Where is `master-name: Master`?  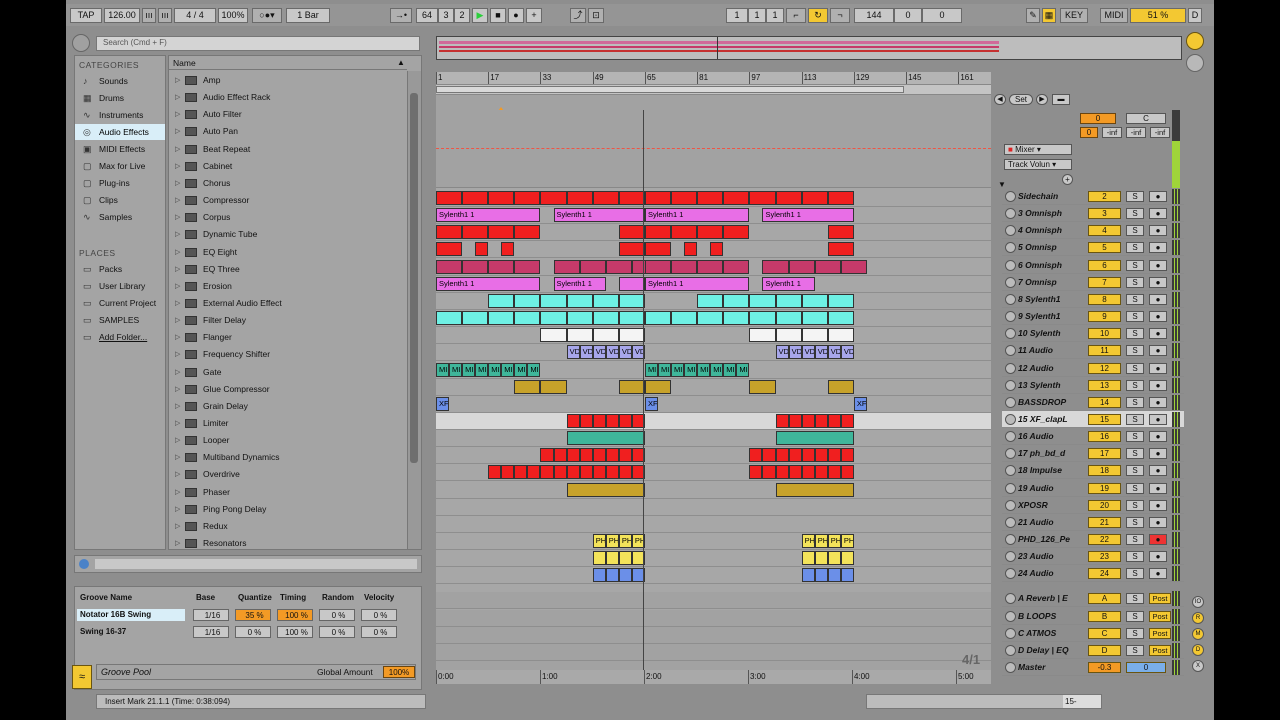
master-name: Master is located at coordinates (1053, 667).